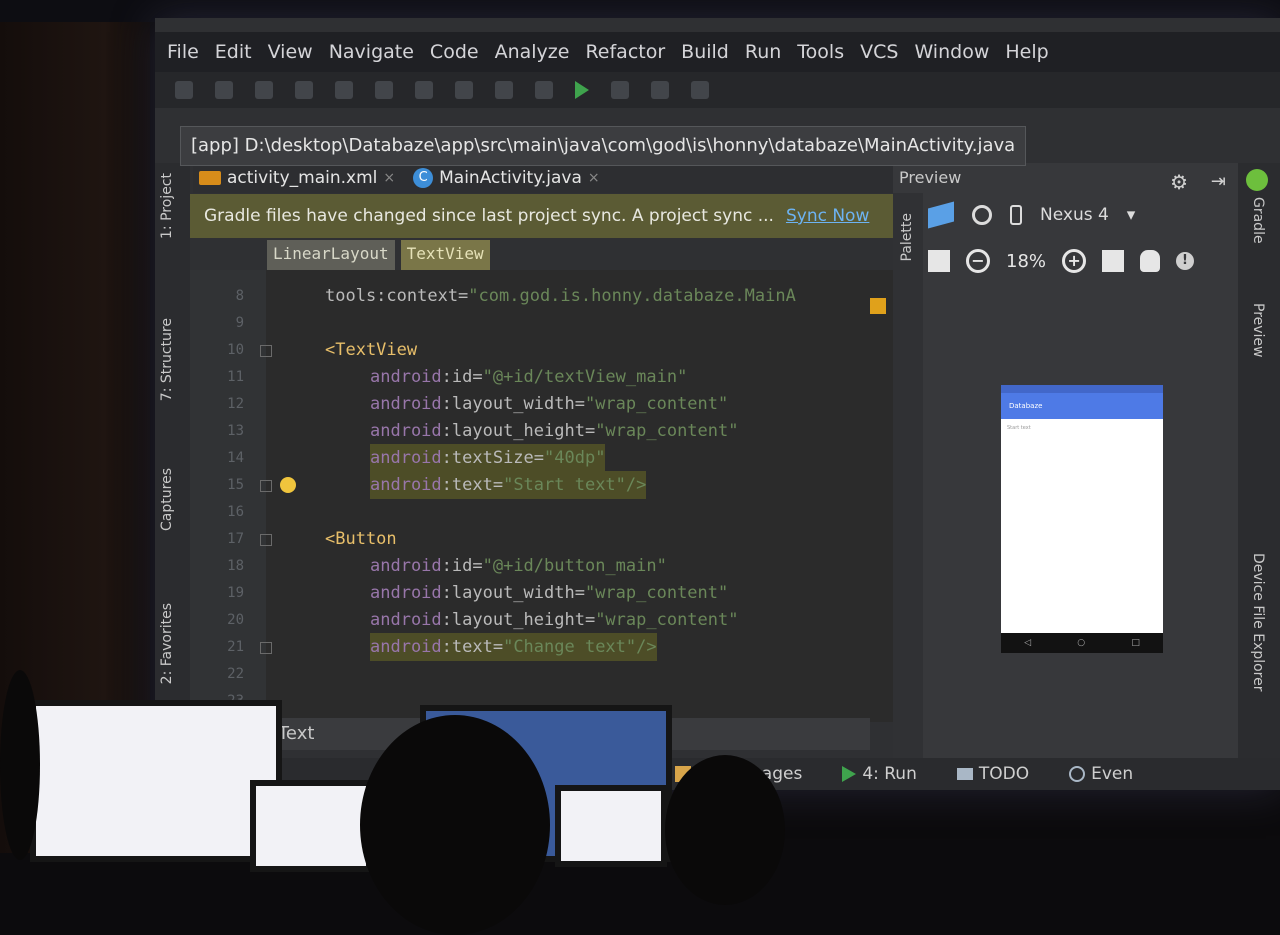  Describe the element at coordinates (183, 52) in the screenshot. I see `menu-item-file: File` at that location.